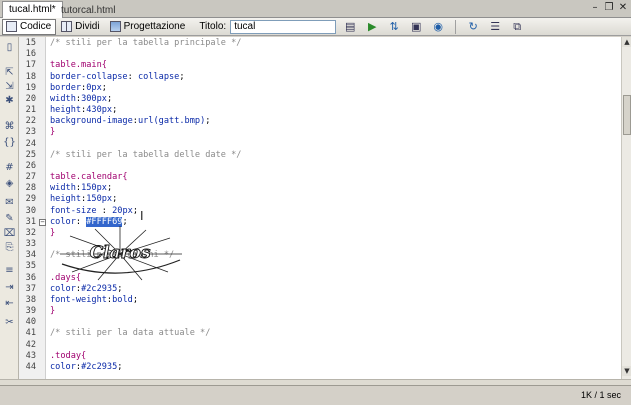 This screenshot has height=405, width=631. Describe the element at coordinates (9, 183) in the screenshot. I see `highlight-invalid-icon: ◈` at that location.